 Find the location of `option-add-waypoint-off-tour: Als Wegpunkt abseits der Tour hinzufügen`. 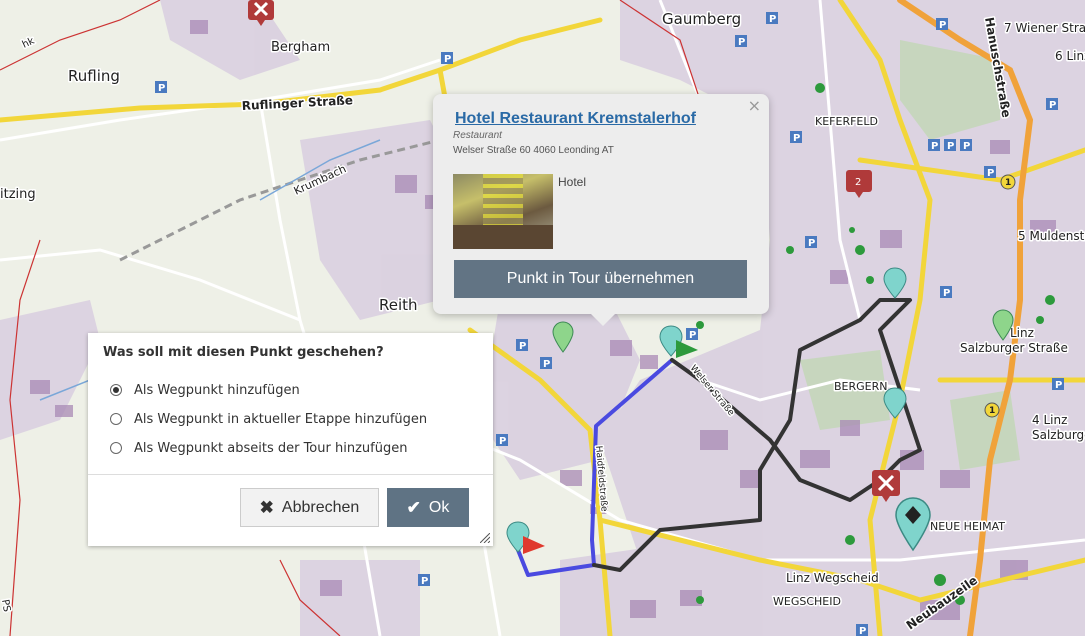

option-add-waypoint-off-tour: Als Wegpunkt abseits der Tour hinzufügen is located at coordinates (258, 448).